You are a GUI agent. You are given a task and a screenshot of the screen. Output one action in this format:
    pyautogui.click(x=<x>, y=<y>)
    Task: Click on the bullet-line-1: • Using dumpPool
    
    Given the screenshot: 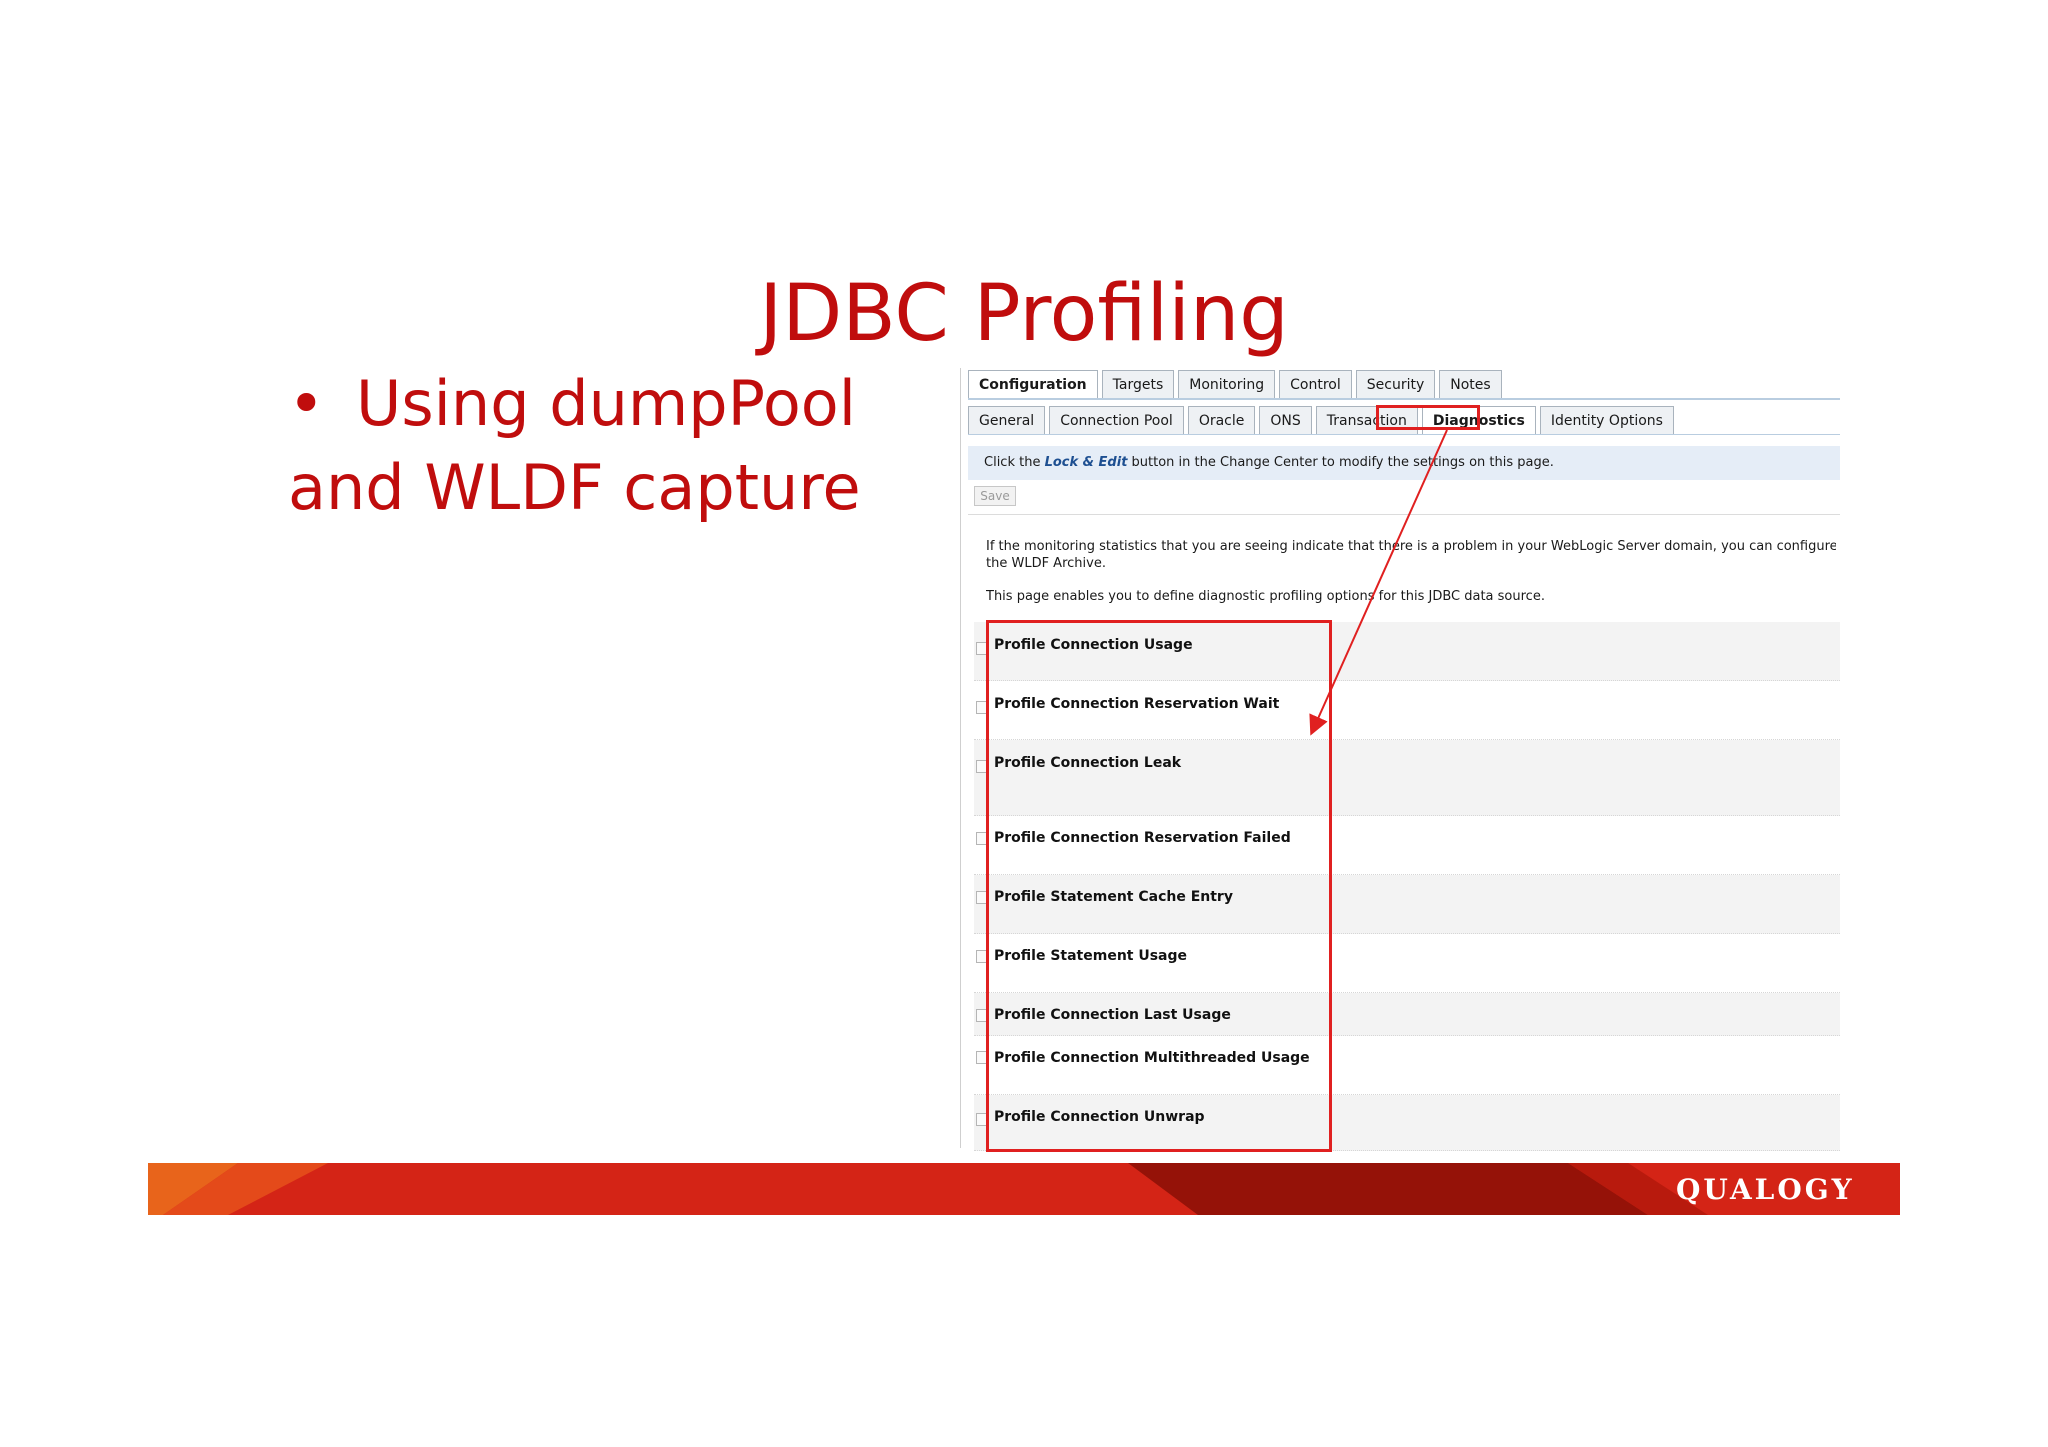 What is the action you would take?
    pyautogui.click(x=598, y=404)
    